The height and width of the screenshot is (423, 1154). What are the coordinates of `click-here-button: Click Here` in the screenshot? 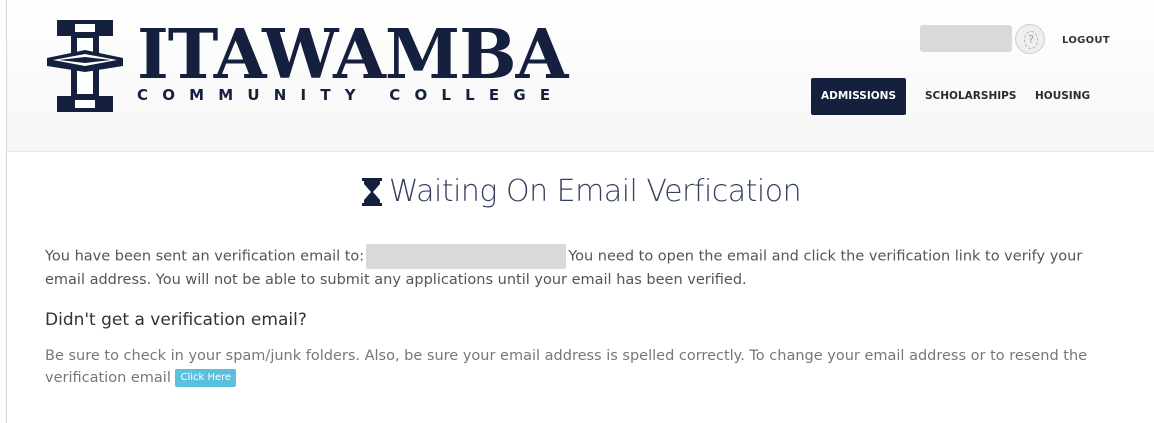 It's located at (206, 378).